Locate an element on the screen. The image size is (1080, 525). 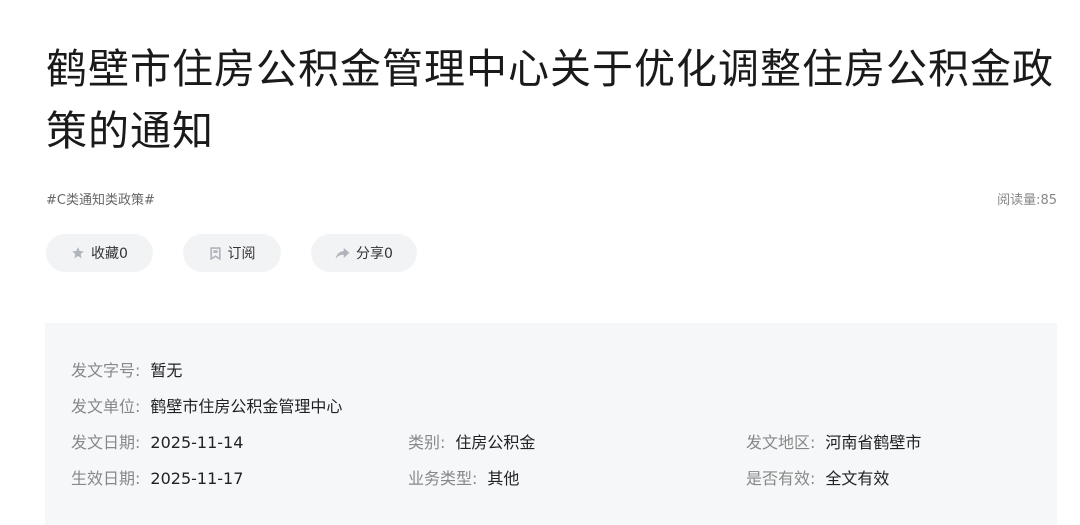
favorite-button: 收藏0 is located at coordinates (99, 253).